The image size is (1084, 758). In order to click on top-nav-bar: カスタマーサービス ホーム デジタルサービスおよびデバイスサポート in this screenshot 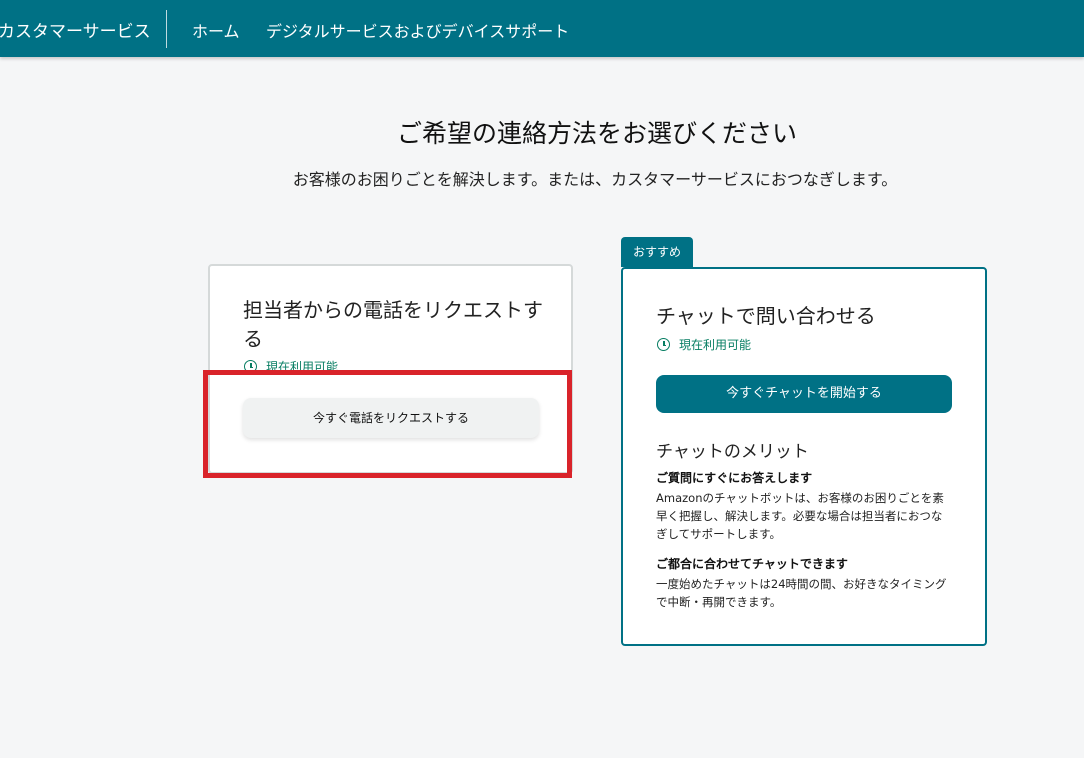, I will do `click(542, 28)`.